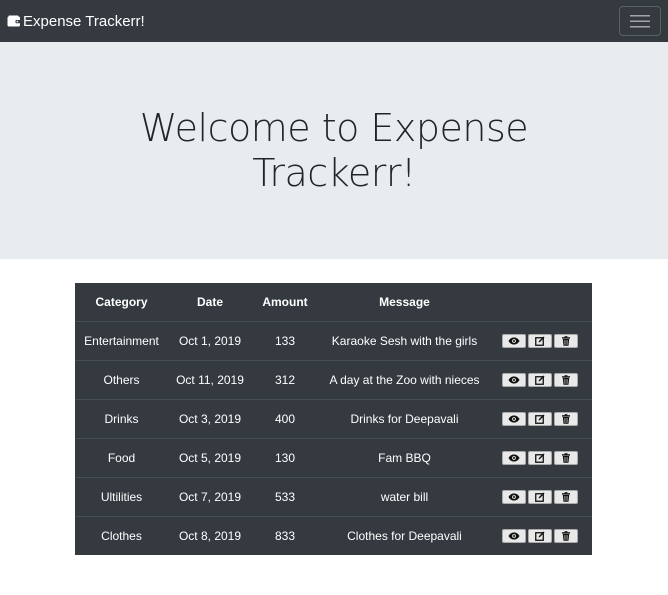  What do you see at coordinates (121, 535) in the screenshot?
I see `cell-category: Clothes` at bounding box center [121, 535].